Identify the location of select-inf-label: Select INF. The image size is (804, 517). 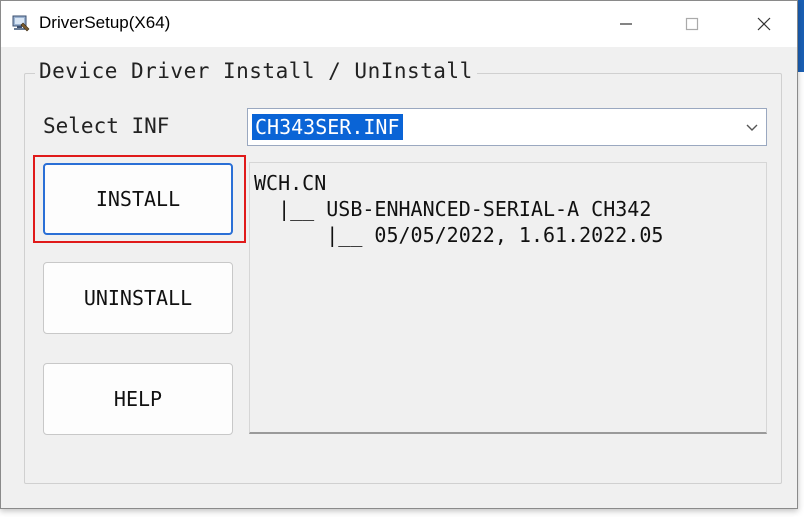
(106, 126).